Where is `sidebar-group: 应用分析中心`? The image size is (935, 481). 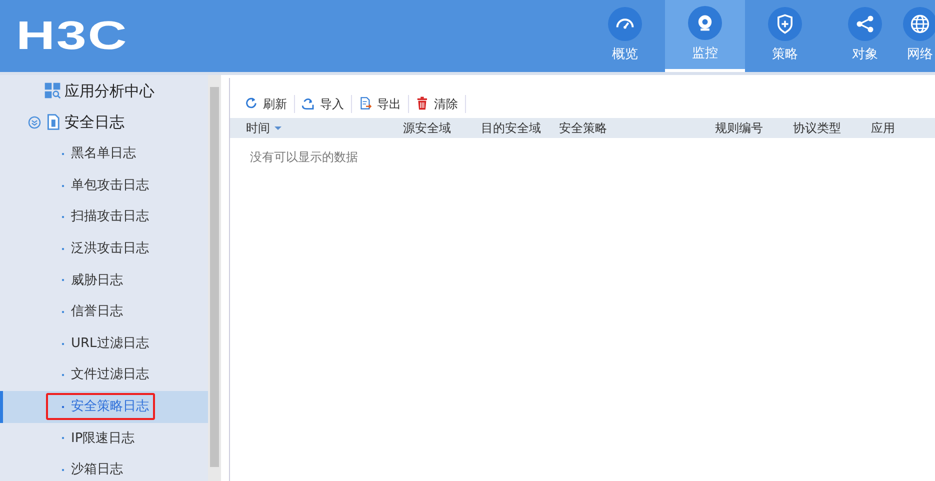
sidebar-group: 应用分析中心 is located at coordinates (109, 91).